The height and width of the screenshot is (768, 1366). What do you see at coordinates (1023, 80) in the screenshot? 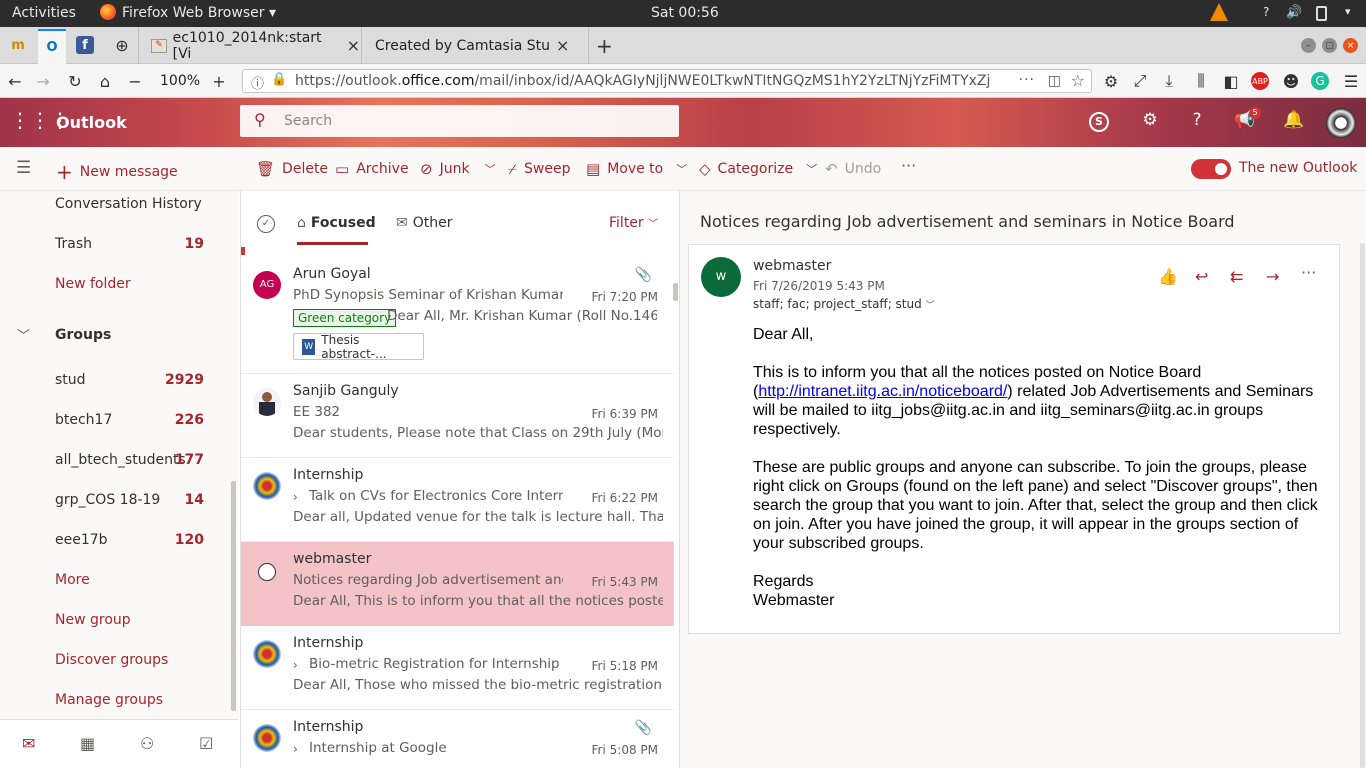
I see `page-actions-icon: ···` at bounding box center [1023, 80].